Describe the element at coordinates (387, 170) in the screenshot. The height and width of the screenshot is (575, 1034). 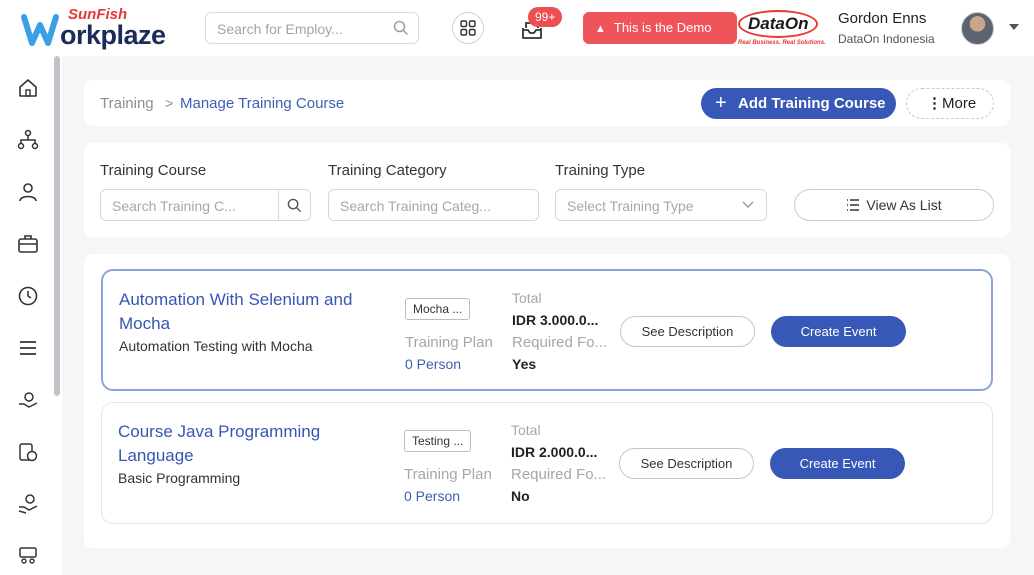
I see `training-category-filter-label: Training Category` at that location.